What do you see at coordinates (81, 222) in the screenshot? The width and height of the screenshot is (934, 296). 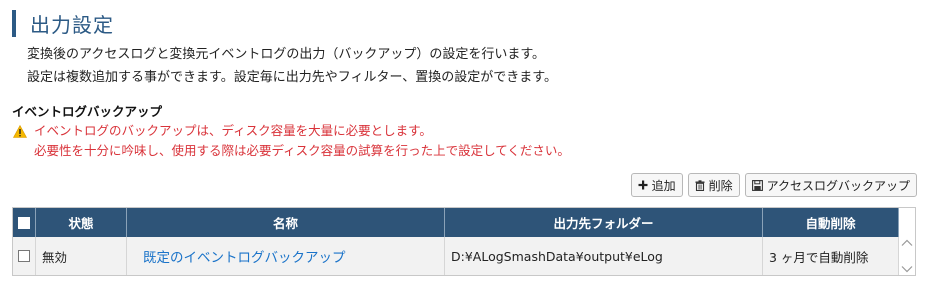 I see `header-status: 状態` at bounding box center [81, 222].